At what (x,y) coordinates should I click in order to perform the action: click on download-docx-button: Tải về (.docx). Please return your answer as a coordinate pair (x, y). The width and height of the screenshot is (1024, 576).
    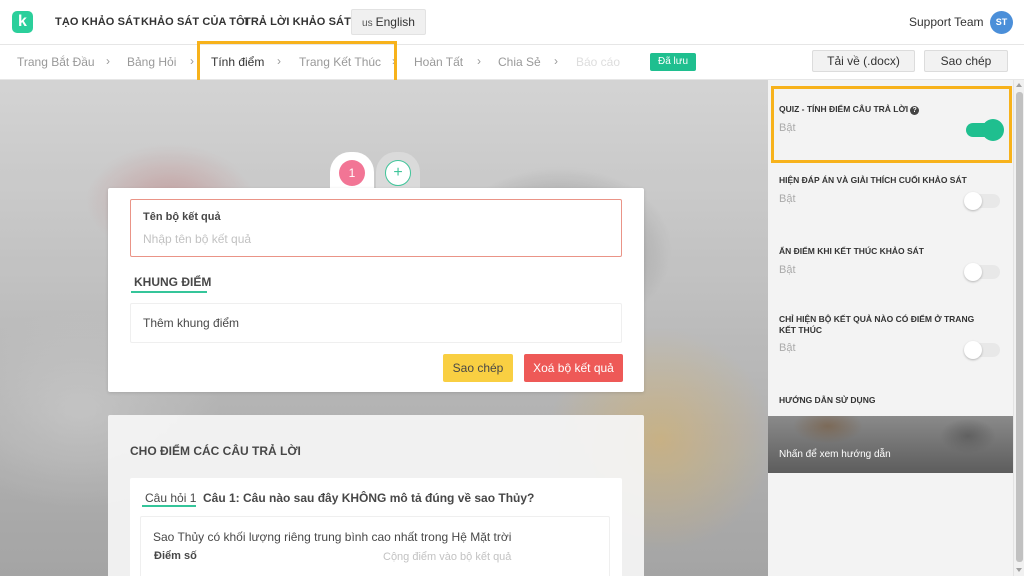
    Looking at the image, I should click on (863, 61).